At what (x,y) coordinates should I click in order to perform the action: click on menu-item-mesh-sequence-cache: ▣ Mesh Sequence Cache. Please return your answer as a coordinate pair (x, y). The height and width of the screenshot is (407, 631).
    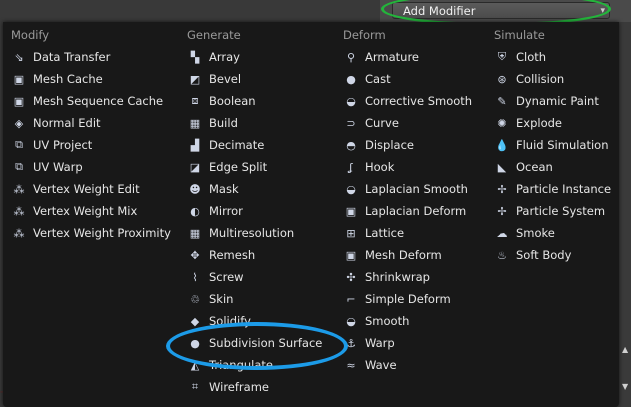
    Looking at the image, I should click on (87, 101).